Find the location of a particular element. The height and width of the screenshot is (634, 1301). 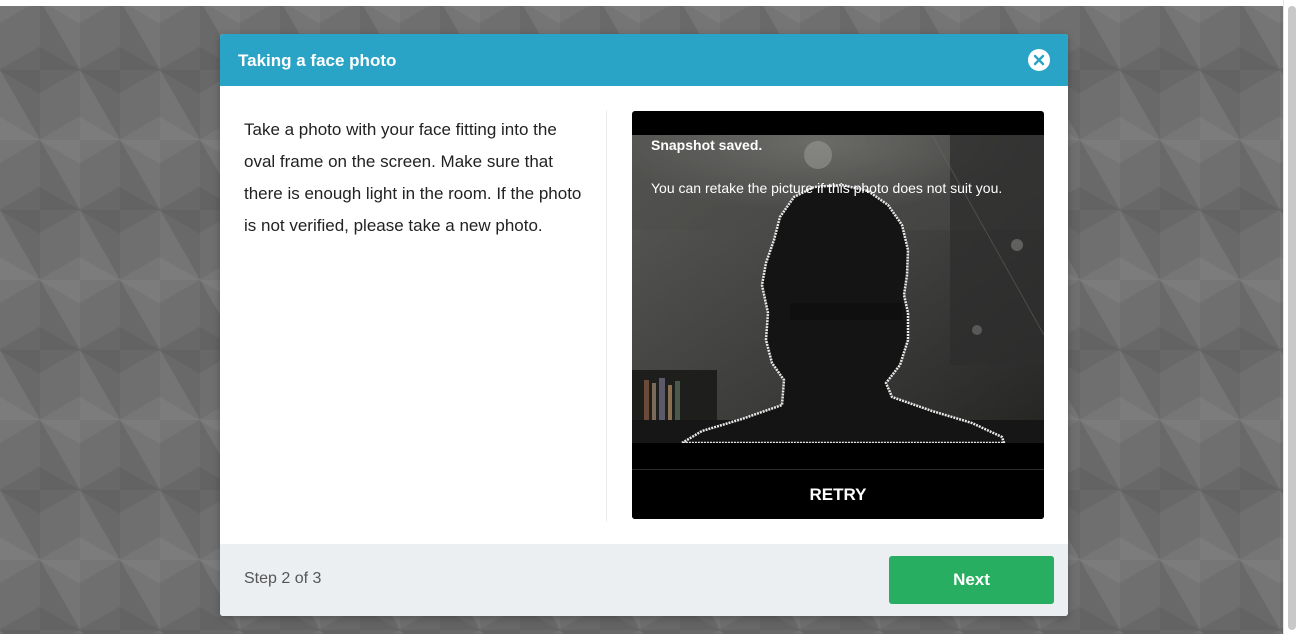

dialog-footer: Step 2 of 3 Next is located at coordinates (644, 580).